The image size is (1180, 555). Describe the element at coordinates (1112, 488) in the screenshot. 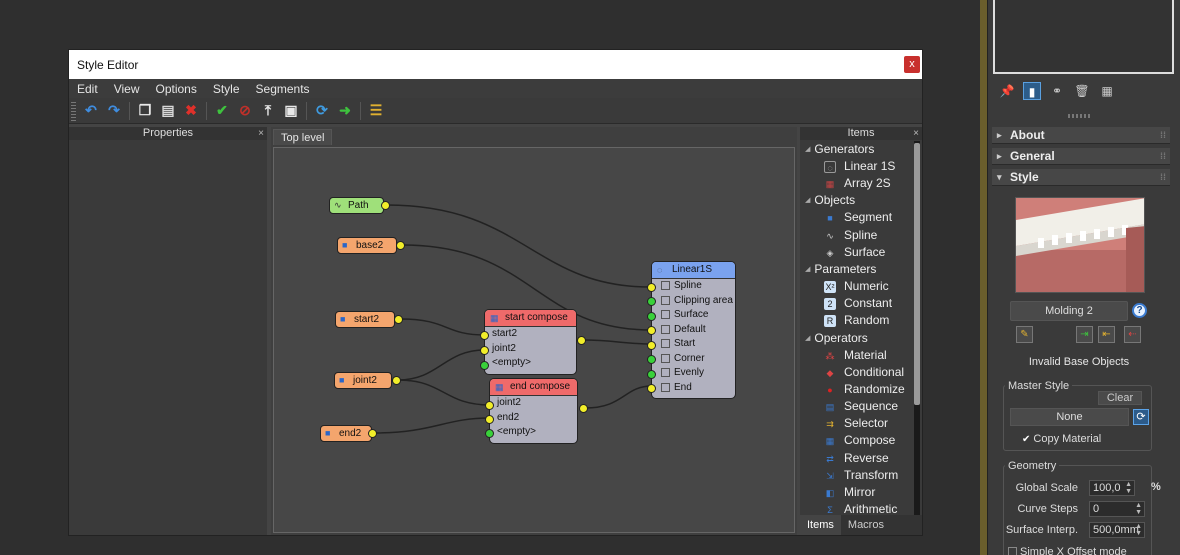

I see `global-scale-field: 100,0 ▲ ▼` at that location.